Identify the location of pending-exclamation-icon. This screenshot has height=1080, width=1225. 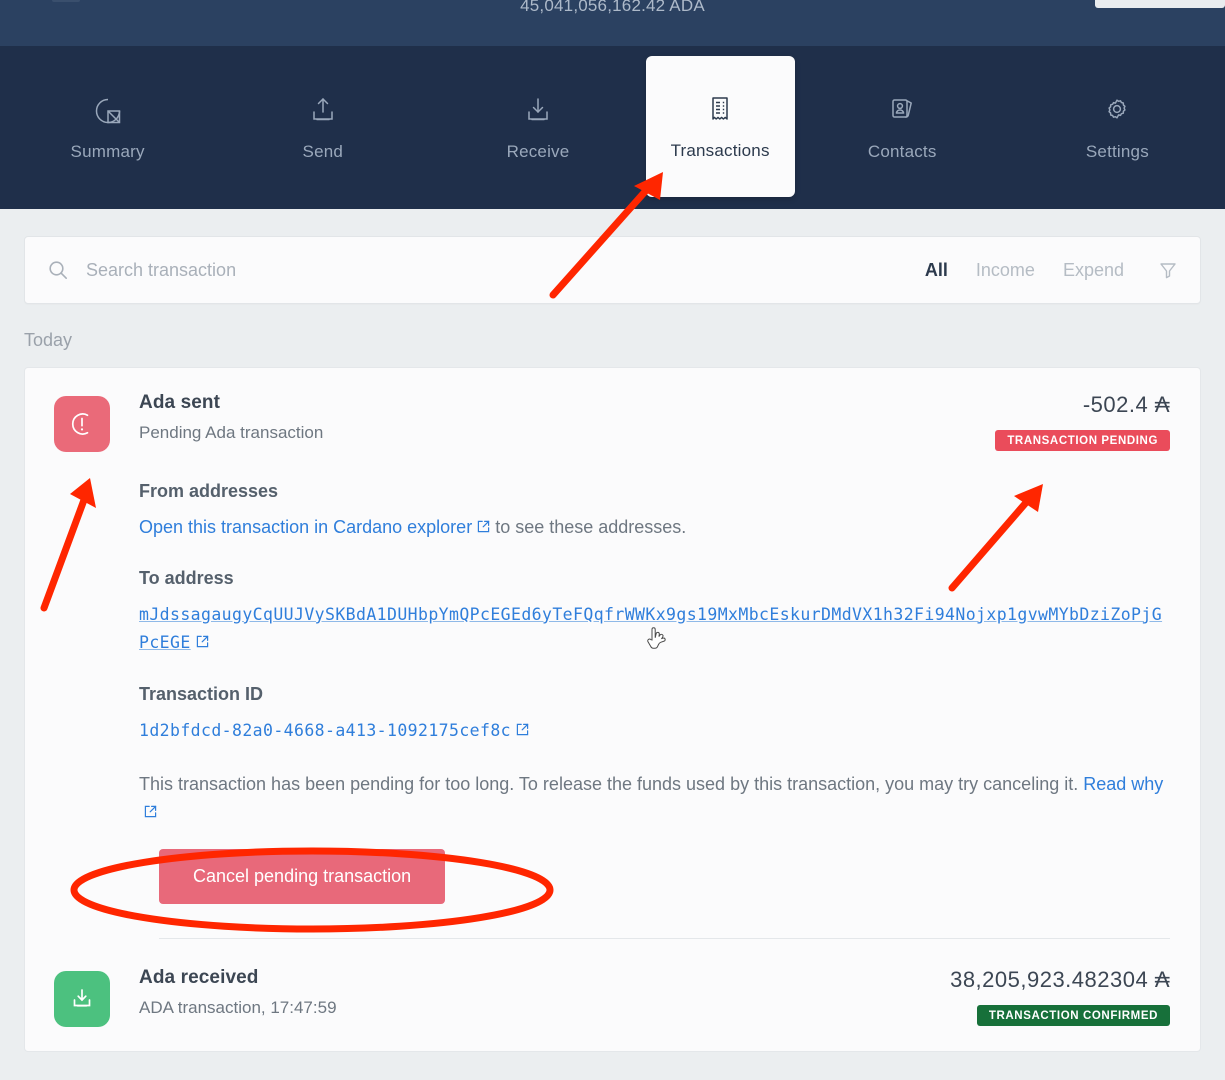
(82, 424).